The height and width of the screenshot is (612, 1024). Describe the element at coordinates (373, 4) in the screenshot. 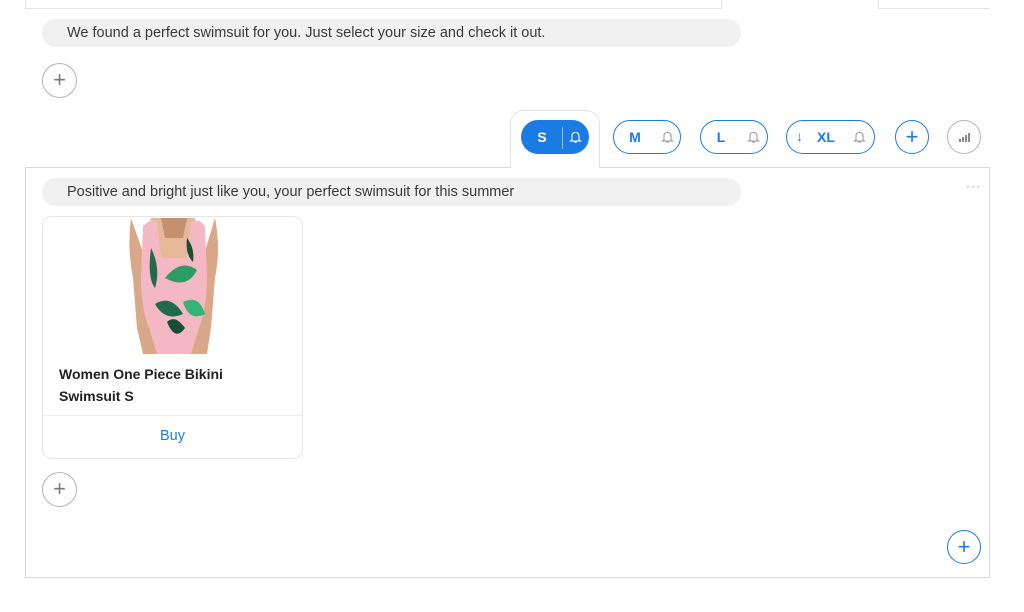

I see `previous-panel-frame` at that location.